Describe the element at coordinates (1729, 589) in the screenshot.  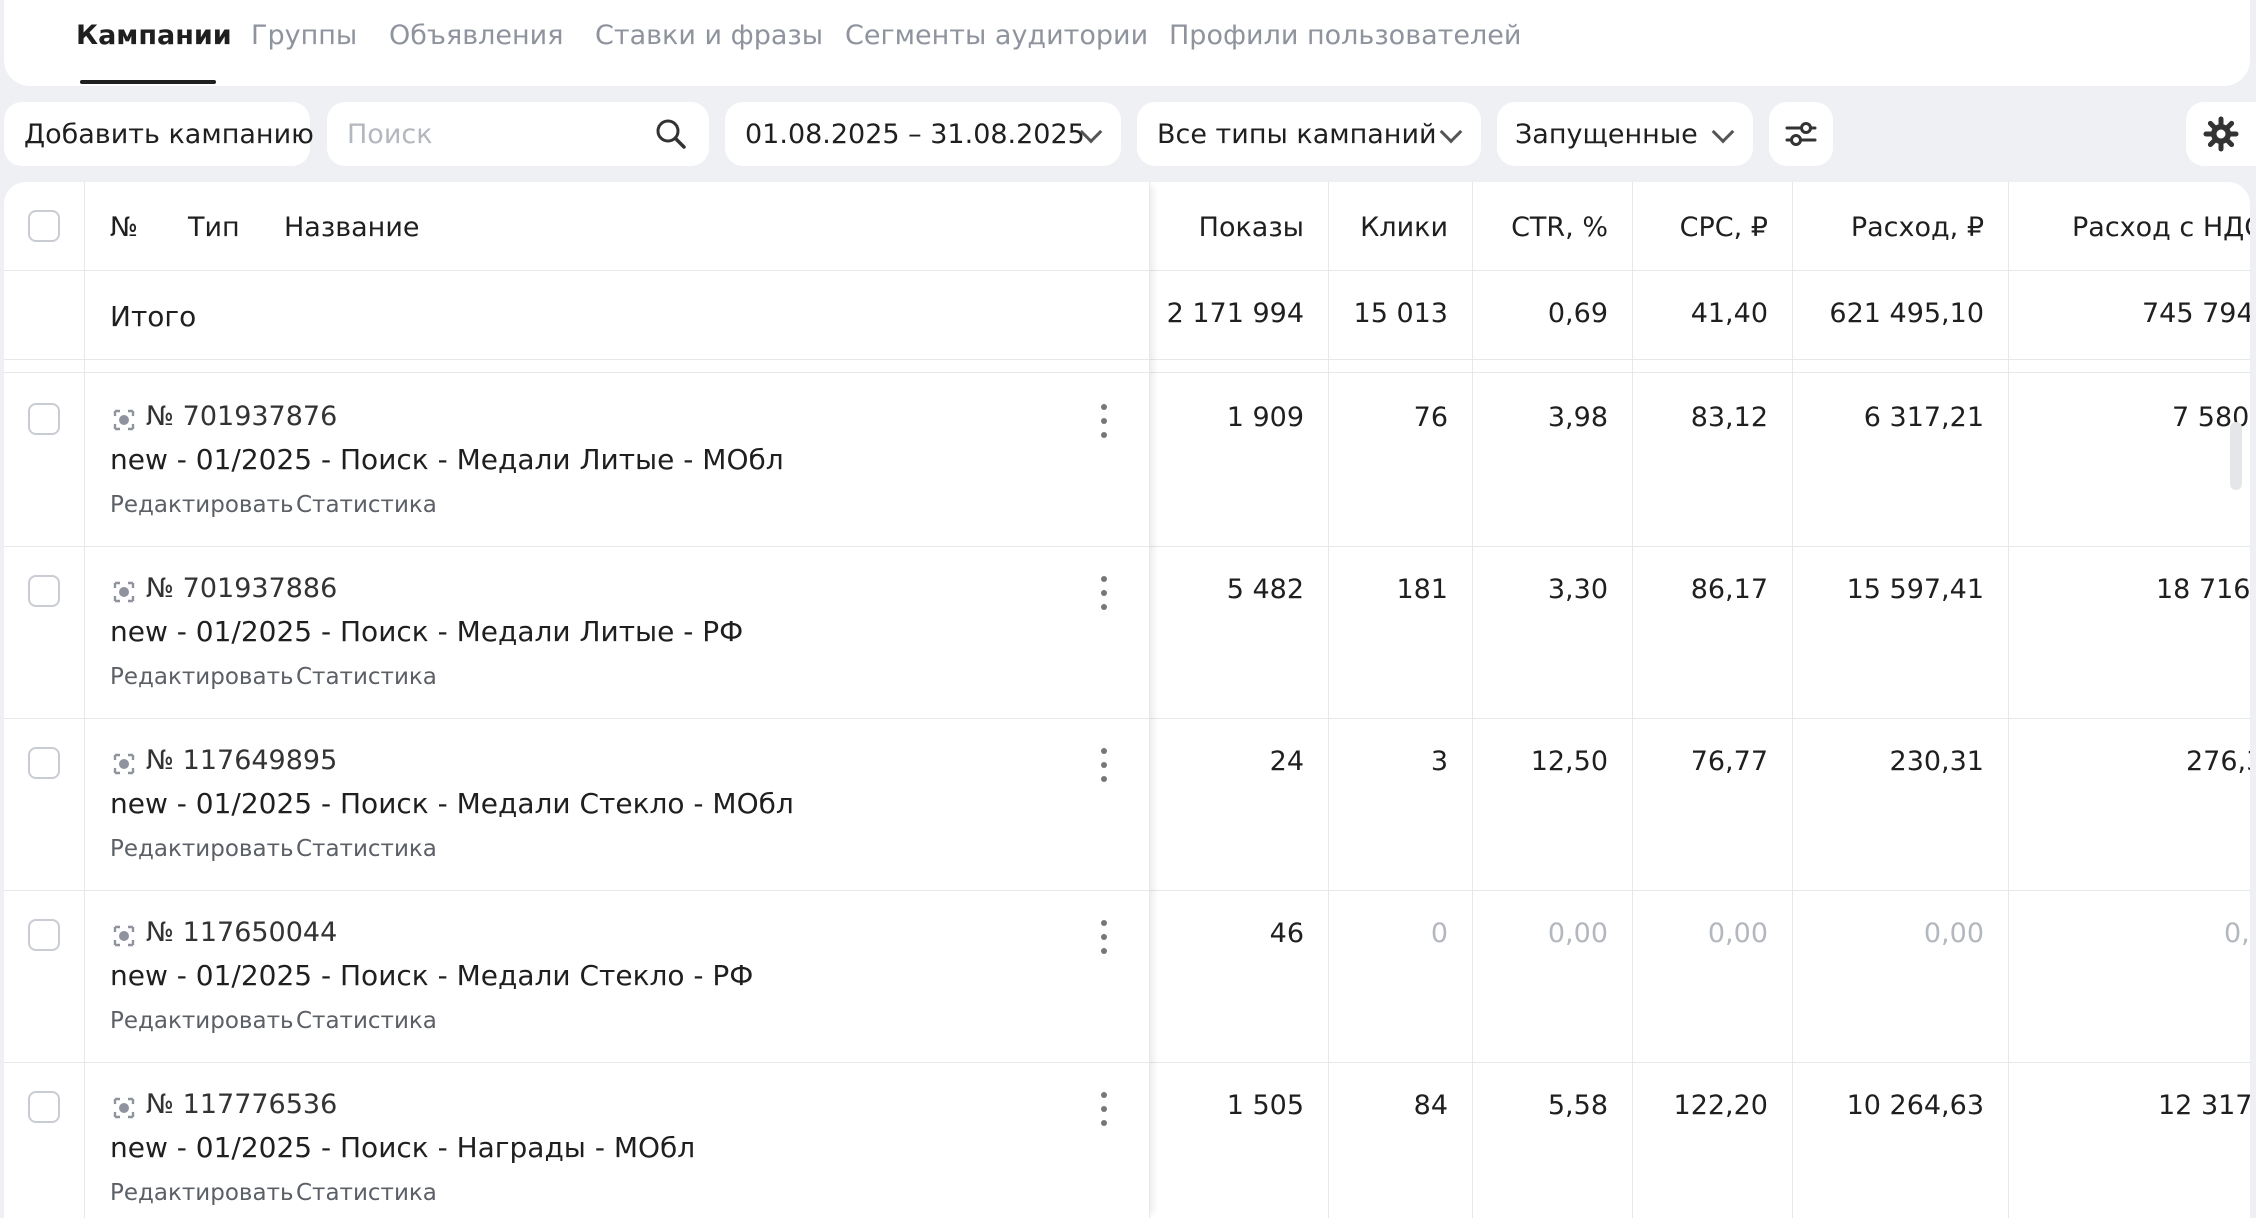
I see `row-cpc: 86,17` at that location.